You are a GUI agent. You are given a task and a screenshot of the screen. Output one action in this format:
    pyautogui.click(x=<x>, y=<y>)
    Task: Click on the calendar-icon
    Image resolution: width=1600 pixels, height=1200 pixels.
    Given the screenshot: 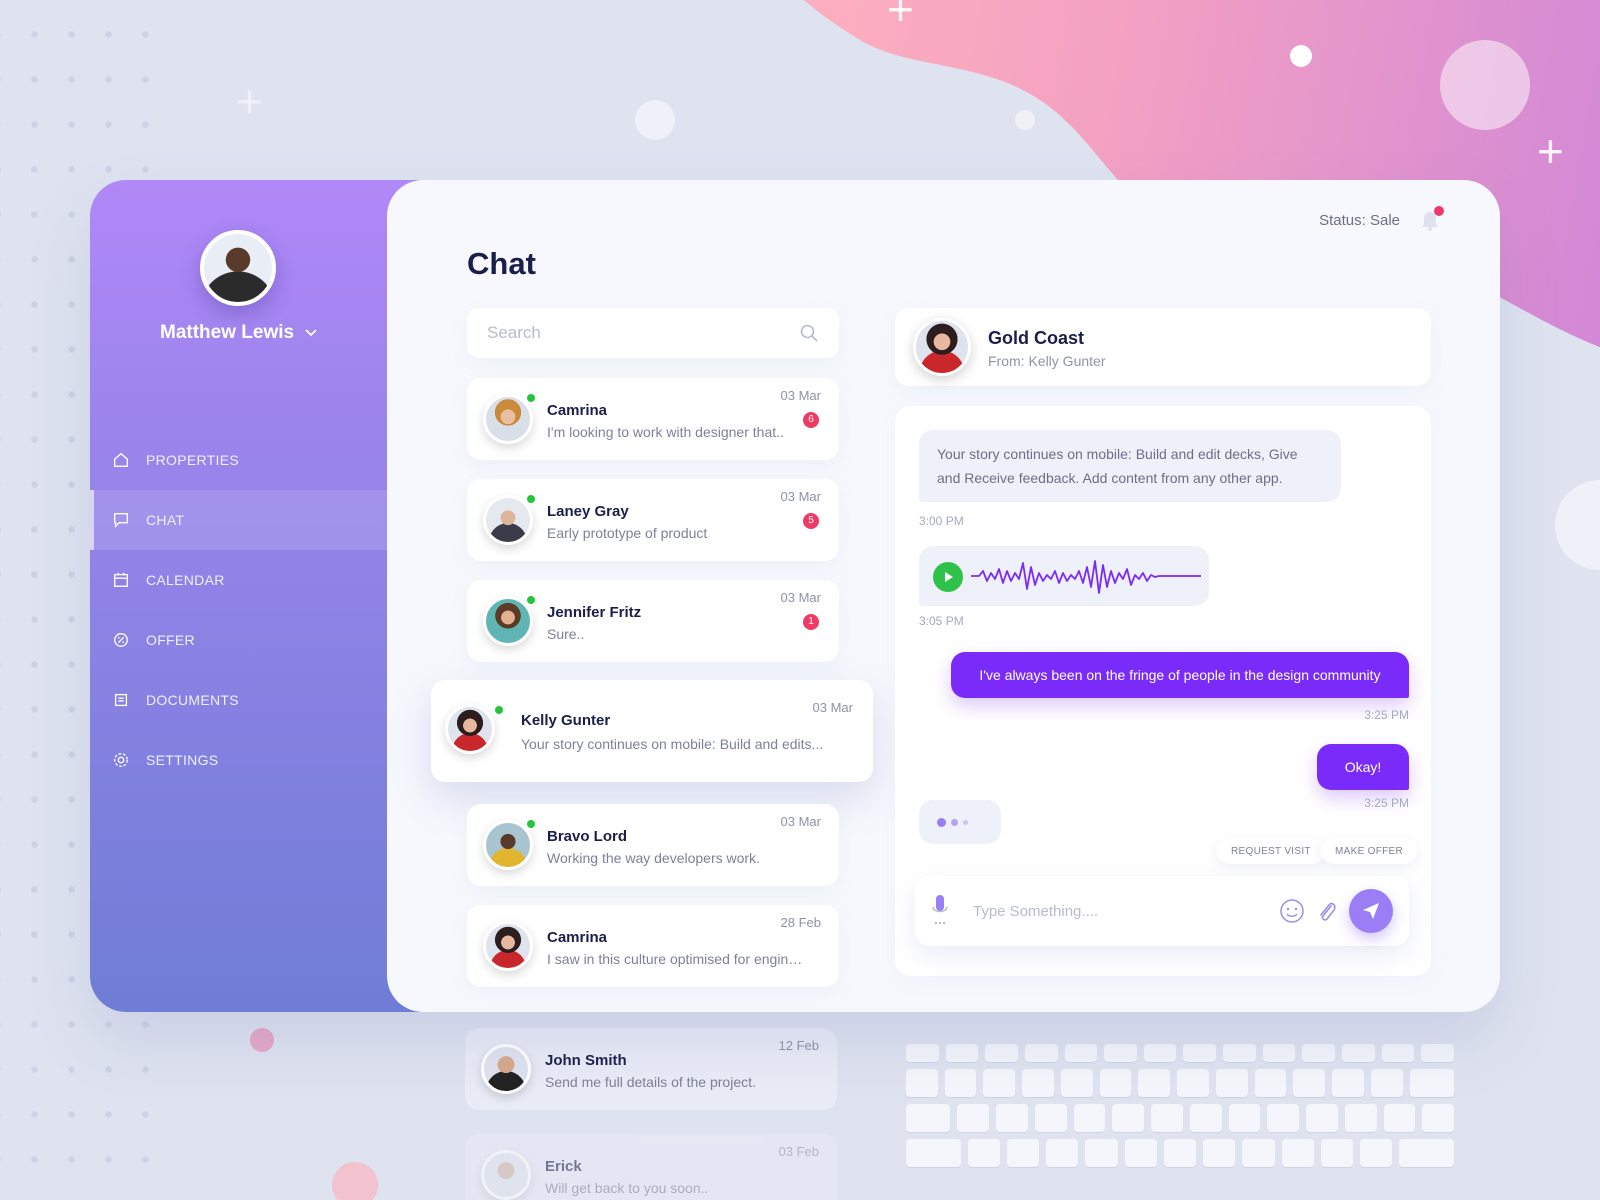 What is the action you would take?
    pyautogui.click(x=121, y=580)
    